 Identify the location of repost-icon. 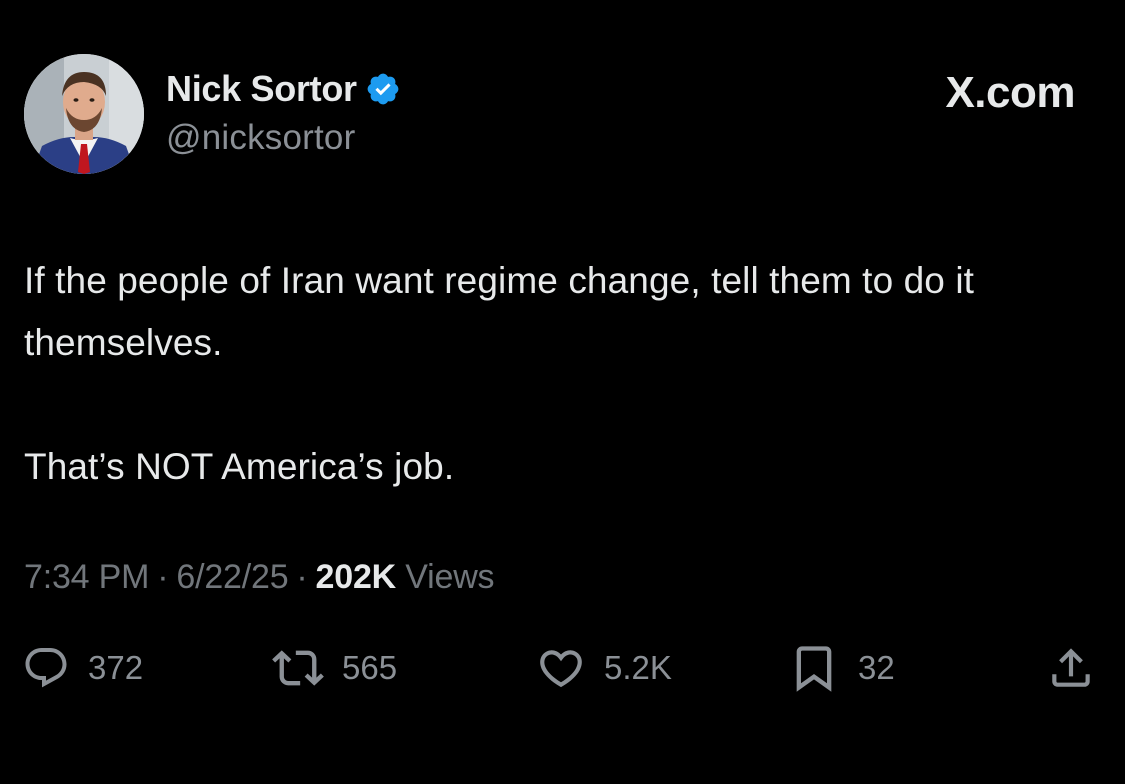
(298, 668).